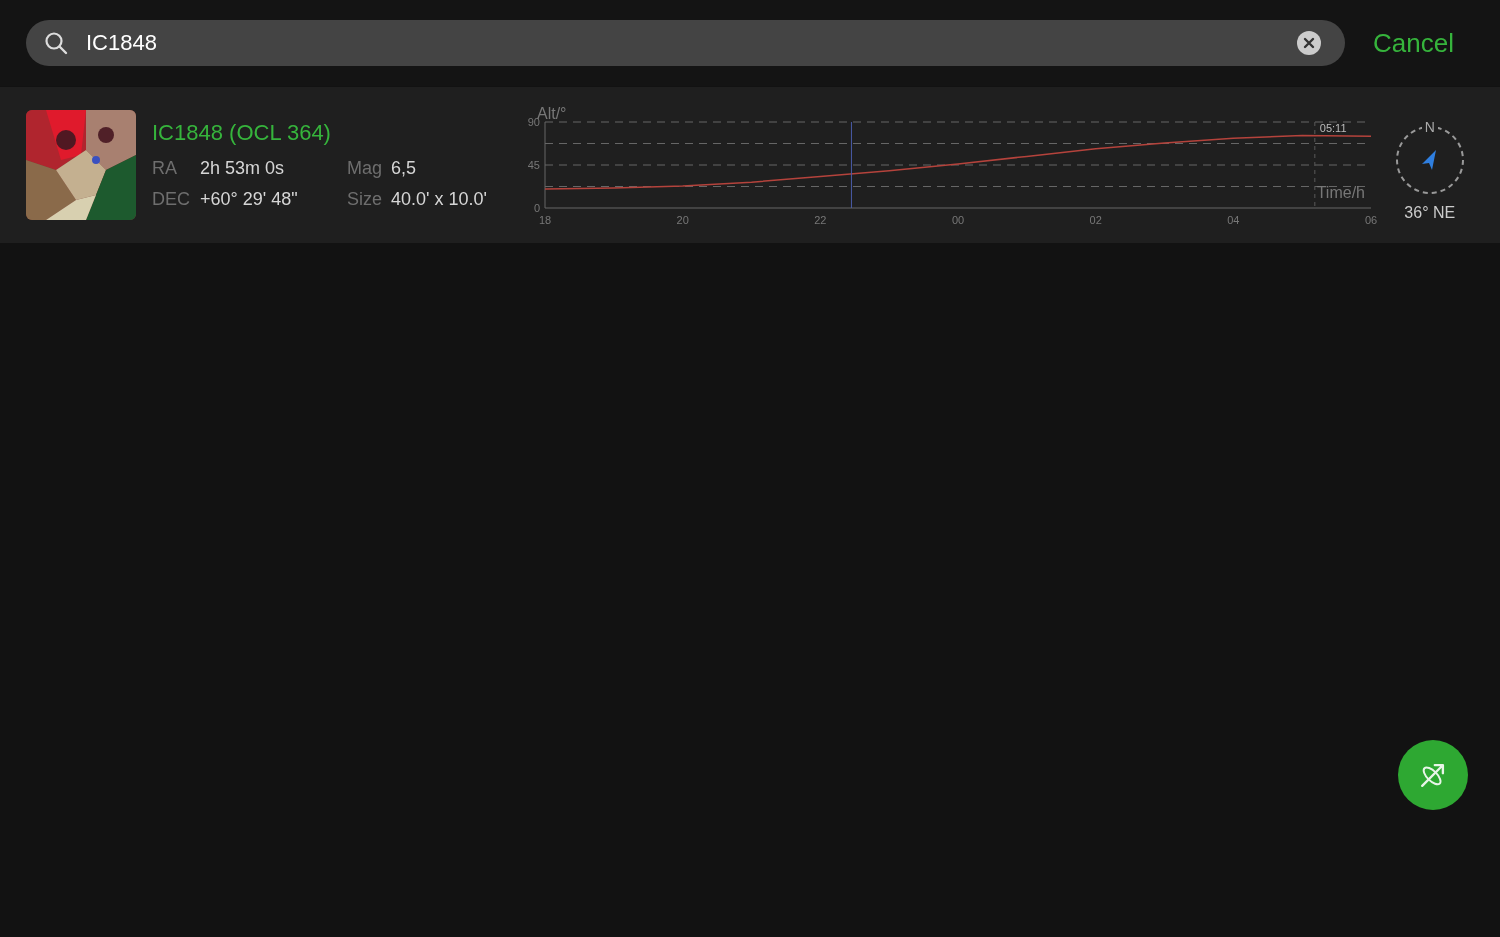 Image resolution: width=1500 pixels, height=937 pixels. What do you see at coordinates (365, 168) in the screenshot?
I see `field-label: Mag` at bounding box center [365, 168].